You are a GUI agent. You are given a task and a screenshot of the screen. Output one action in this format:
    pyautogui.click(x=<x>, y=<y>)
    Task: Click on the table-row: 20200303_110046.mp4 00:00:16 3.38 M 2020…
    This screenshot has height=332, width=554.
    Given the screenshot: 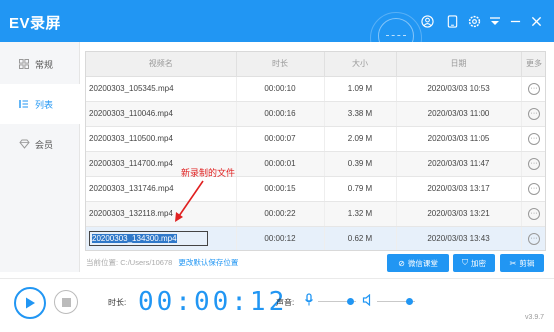 What is the action you would take?
    pyautogui.click(x=315, y=114)
    